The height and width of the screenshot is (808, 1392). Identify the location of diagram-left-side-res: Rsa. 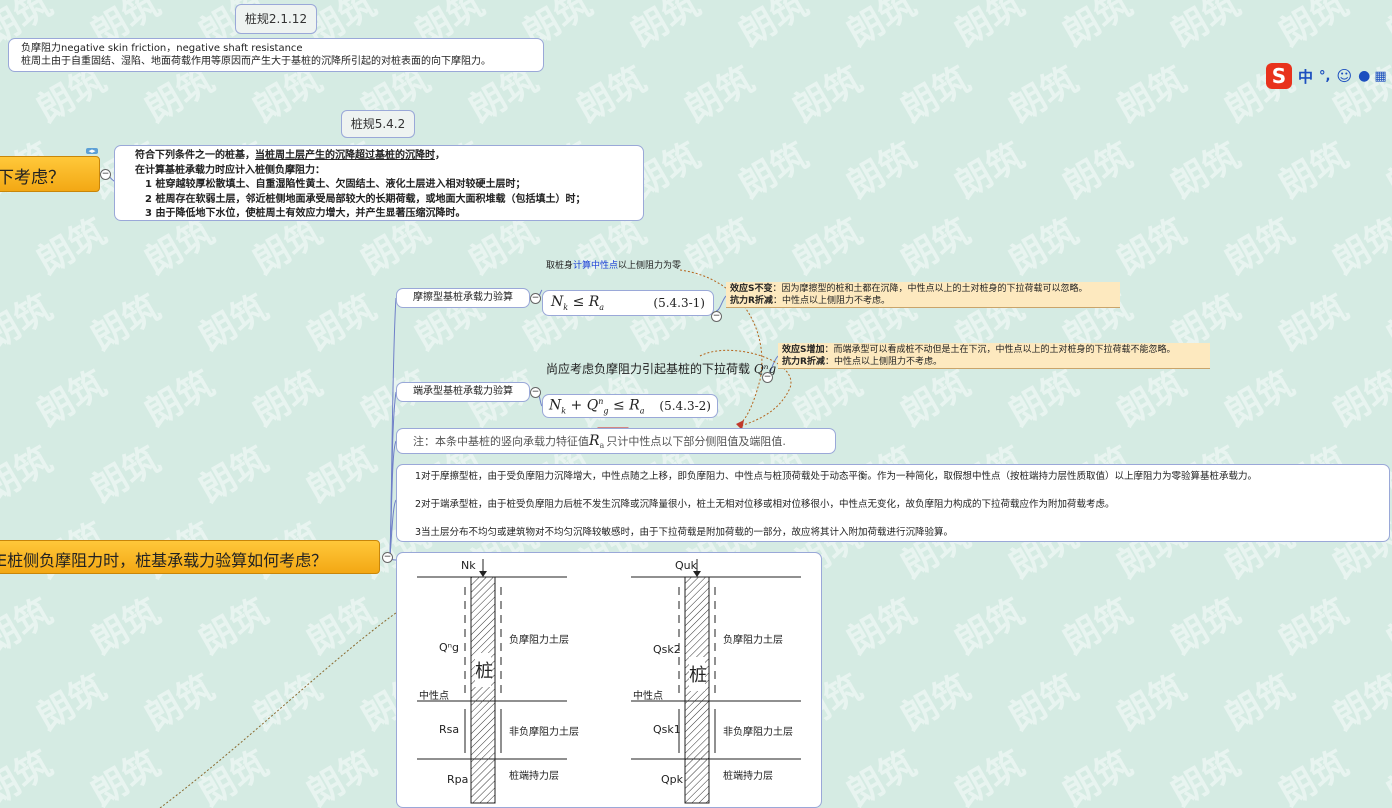
(449, 729).